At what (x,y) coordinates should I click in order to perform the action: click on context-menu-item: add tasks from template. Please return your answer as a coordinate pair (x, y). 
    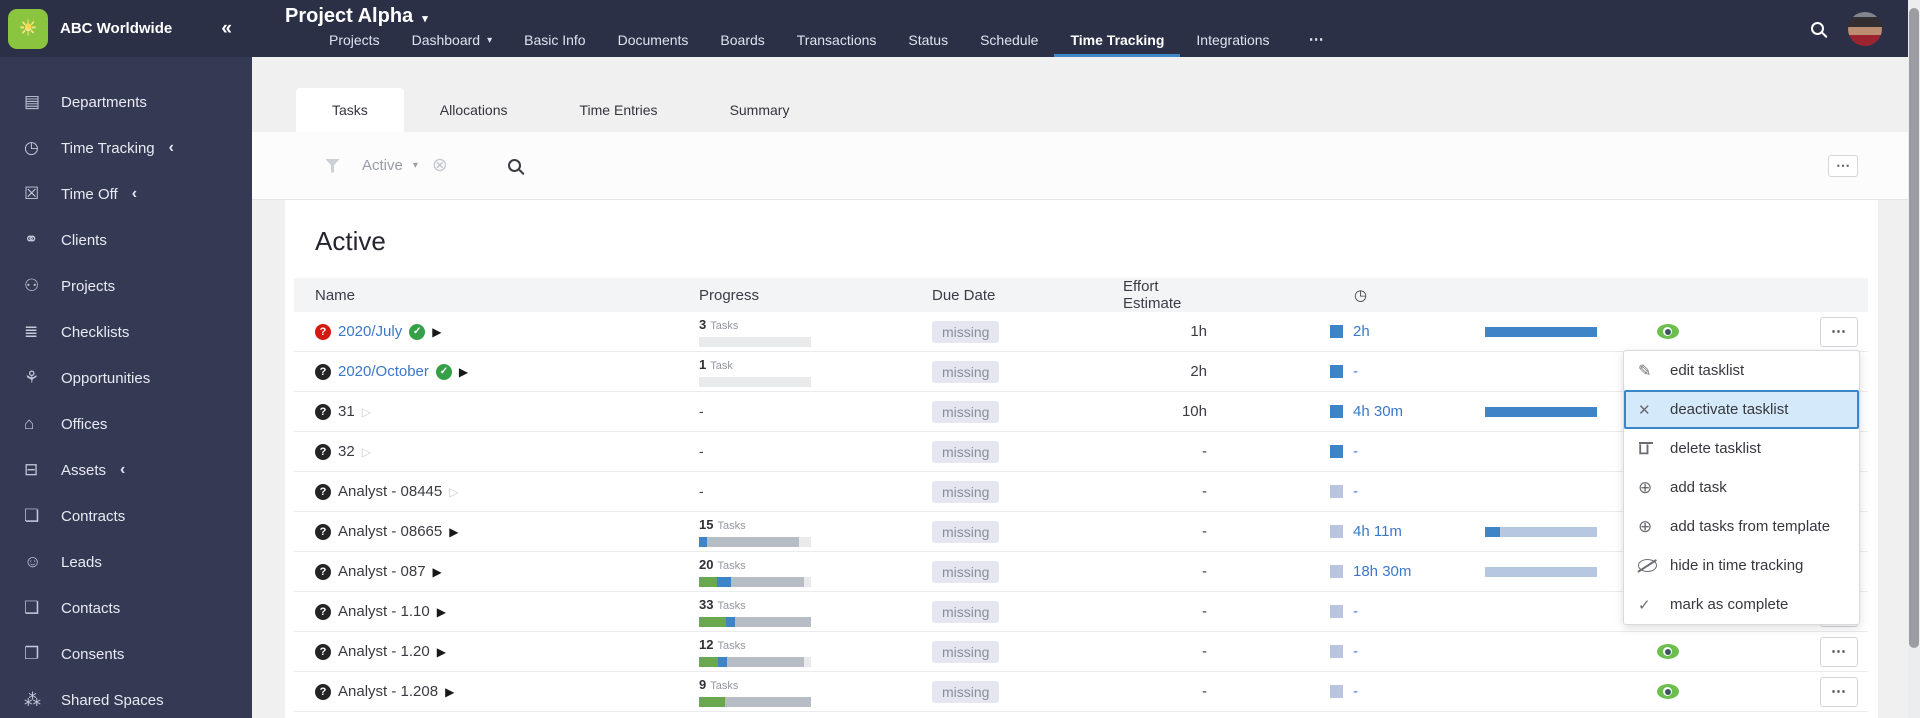
    Looking at the image, I should click on (1741, 526).